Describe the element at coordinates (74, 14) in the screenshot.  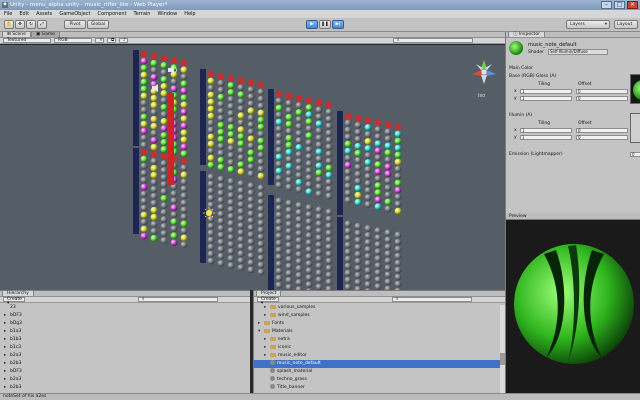
I see `menu-gameobject: GameObject` at that location.